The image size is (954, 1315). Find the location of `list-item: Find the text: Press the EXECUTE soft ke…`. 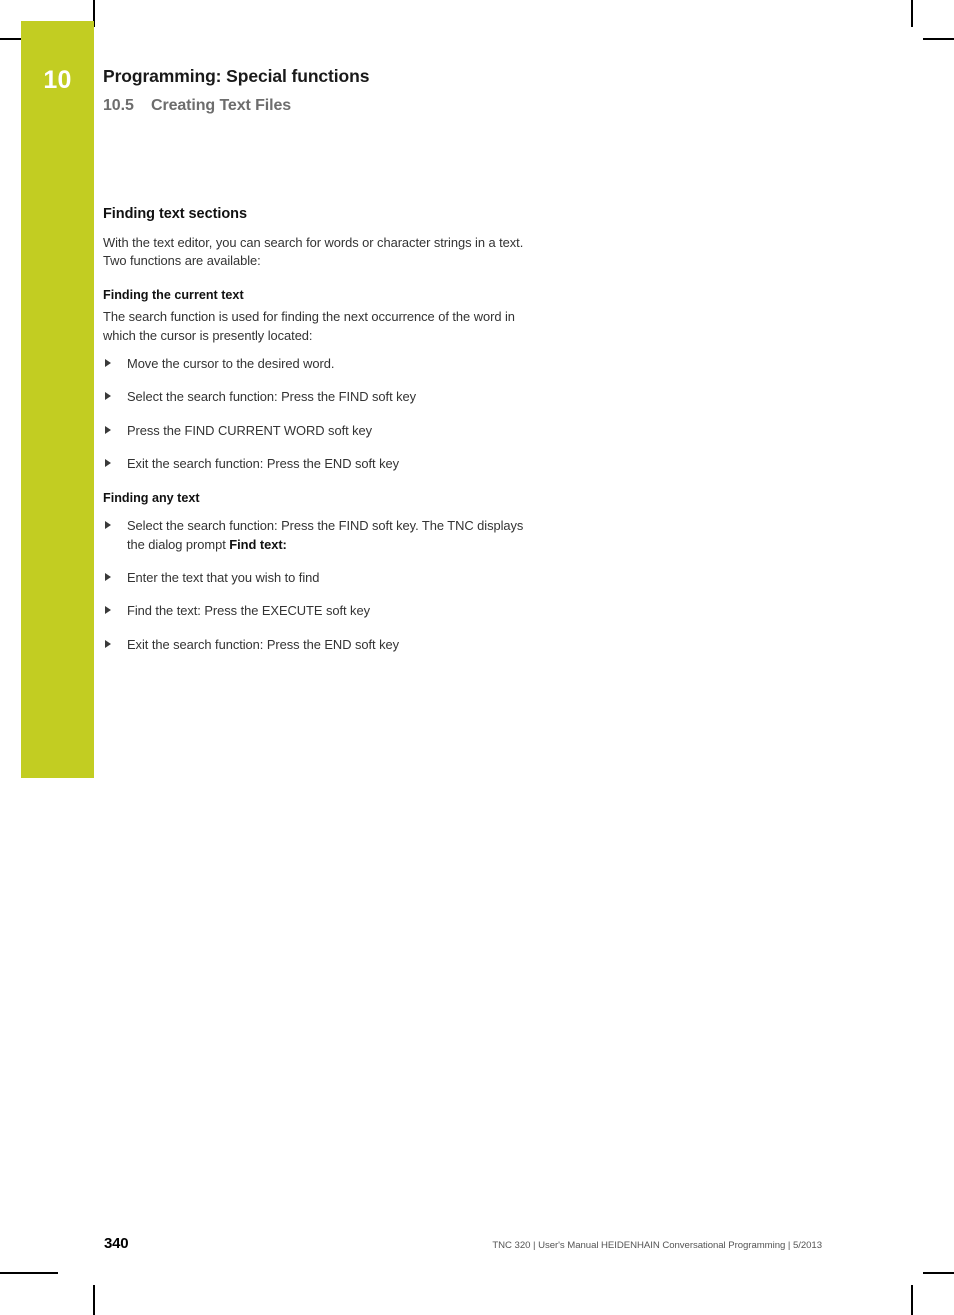

list-item: Find the text: Press the EXECUTE soft ke… is located at coordinates (319, 611).